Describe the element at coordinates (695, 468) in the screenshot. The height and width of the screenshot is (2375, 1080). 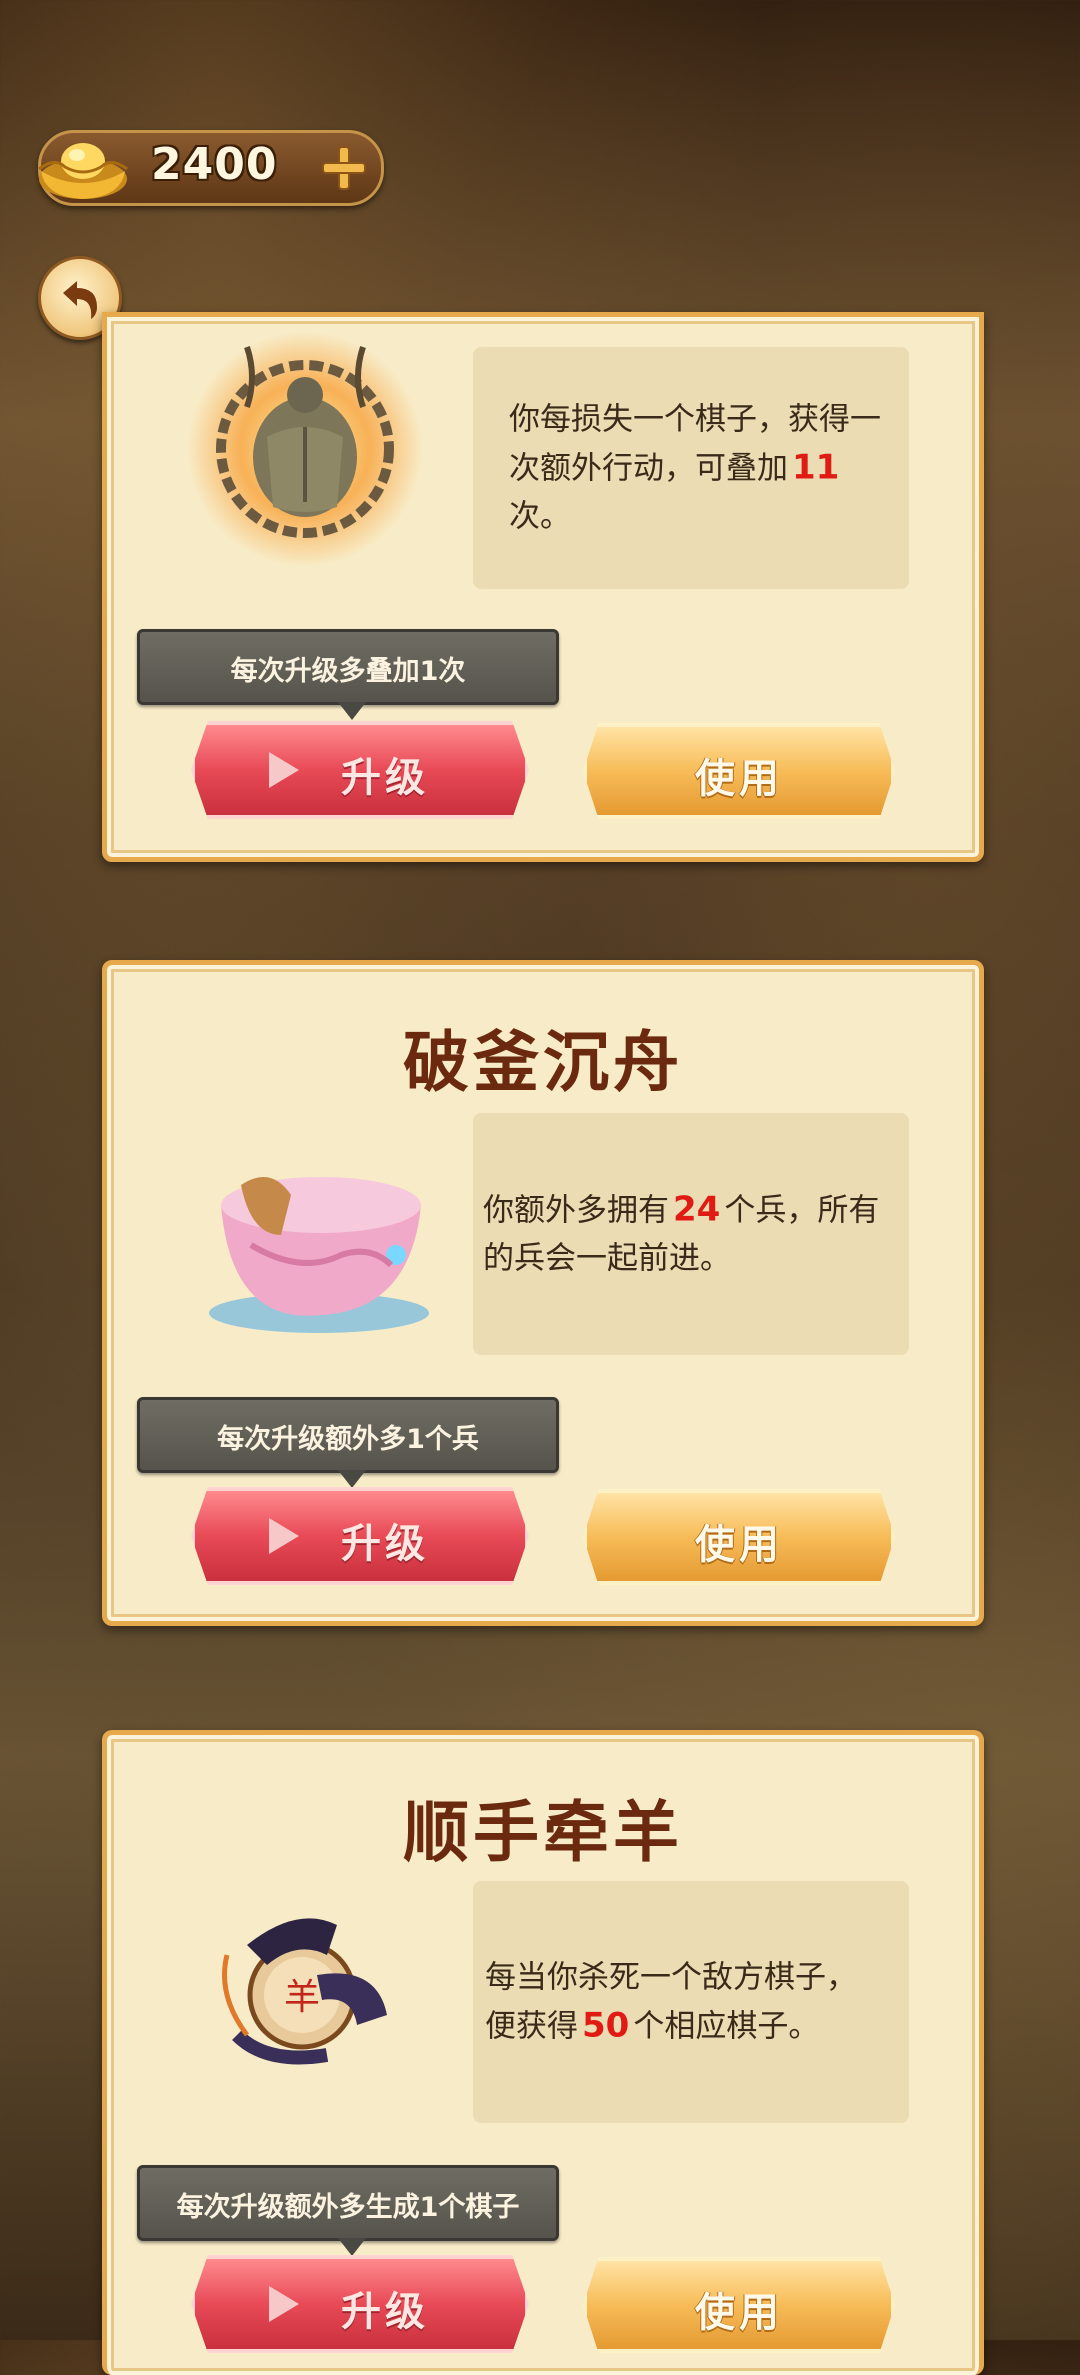
I see `skill-description: 你每损失一个棋子，获得一次额外行动，可叠加 11次。` at that location.